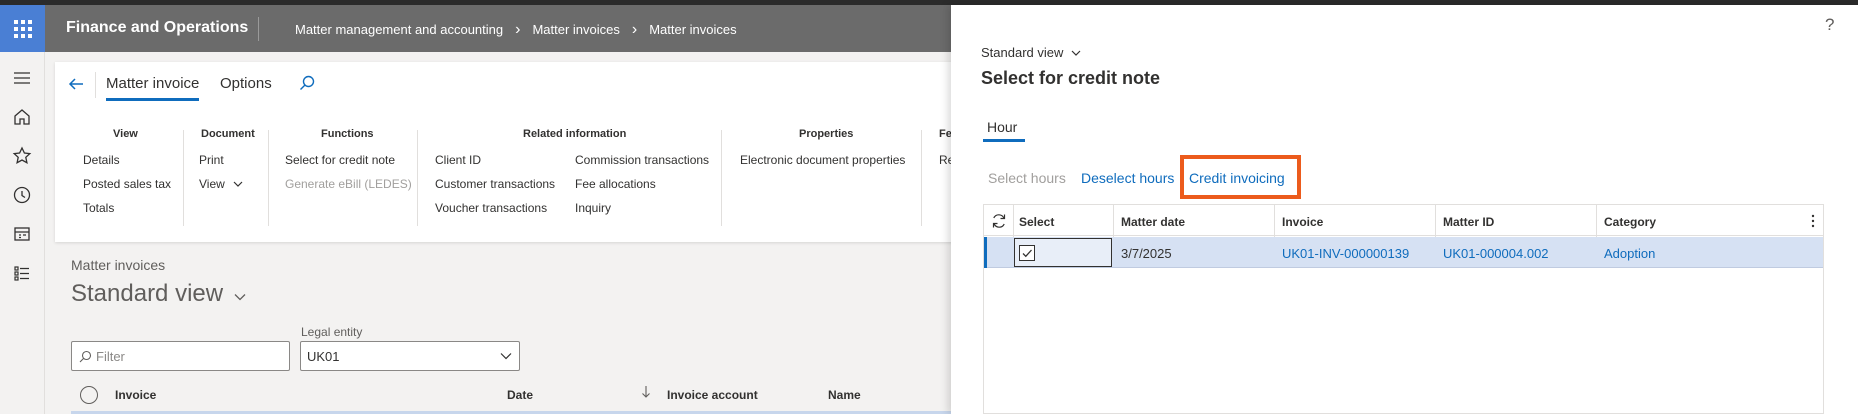  I want to click on app-title: Finance and Operations, so click(157, 28).